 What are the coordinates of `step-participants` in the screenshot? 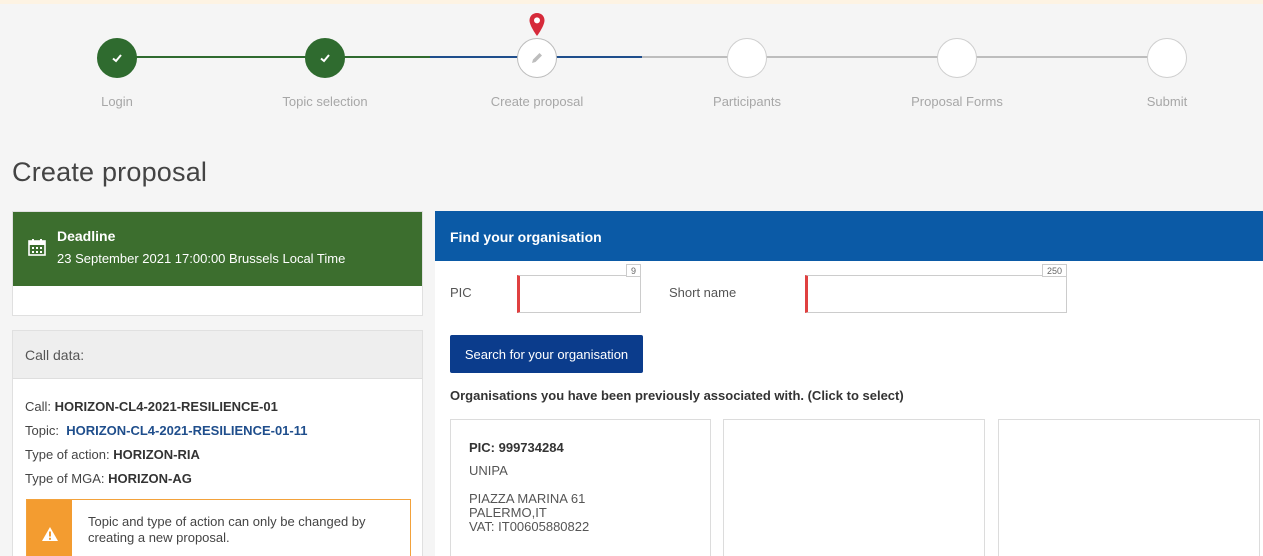 It's located at (747, 58).